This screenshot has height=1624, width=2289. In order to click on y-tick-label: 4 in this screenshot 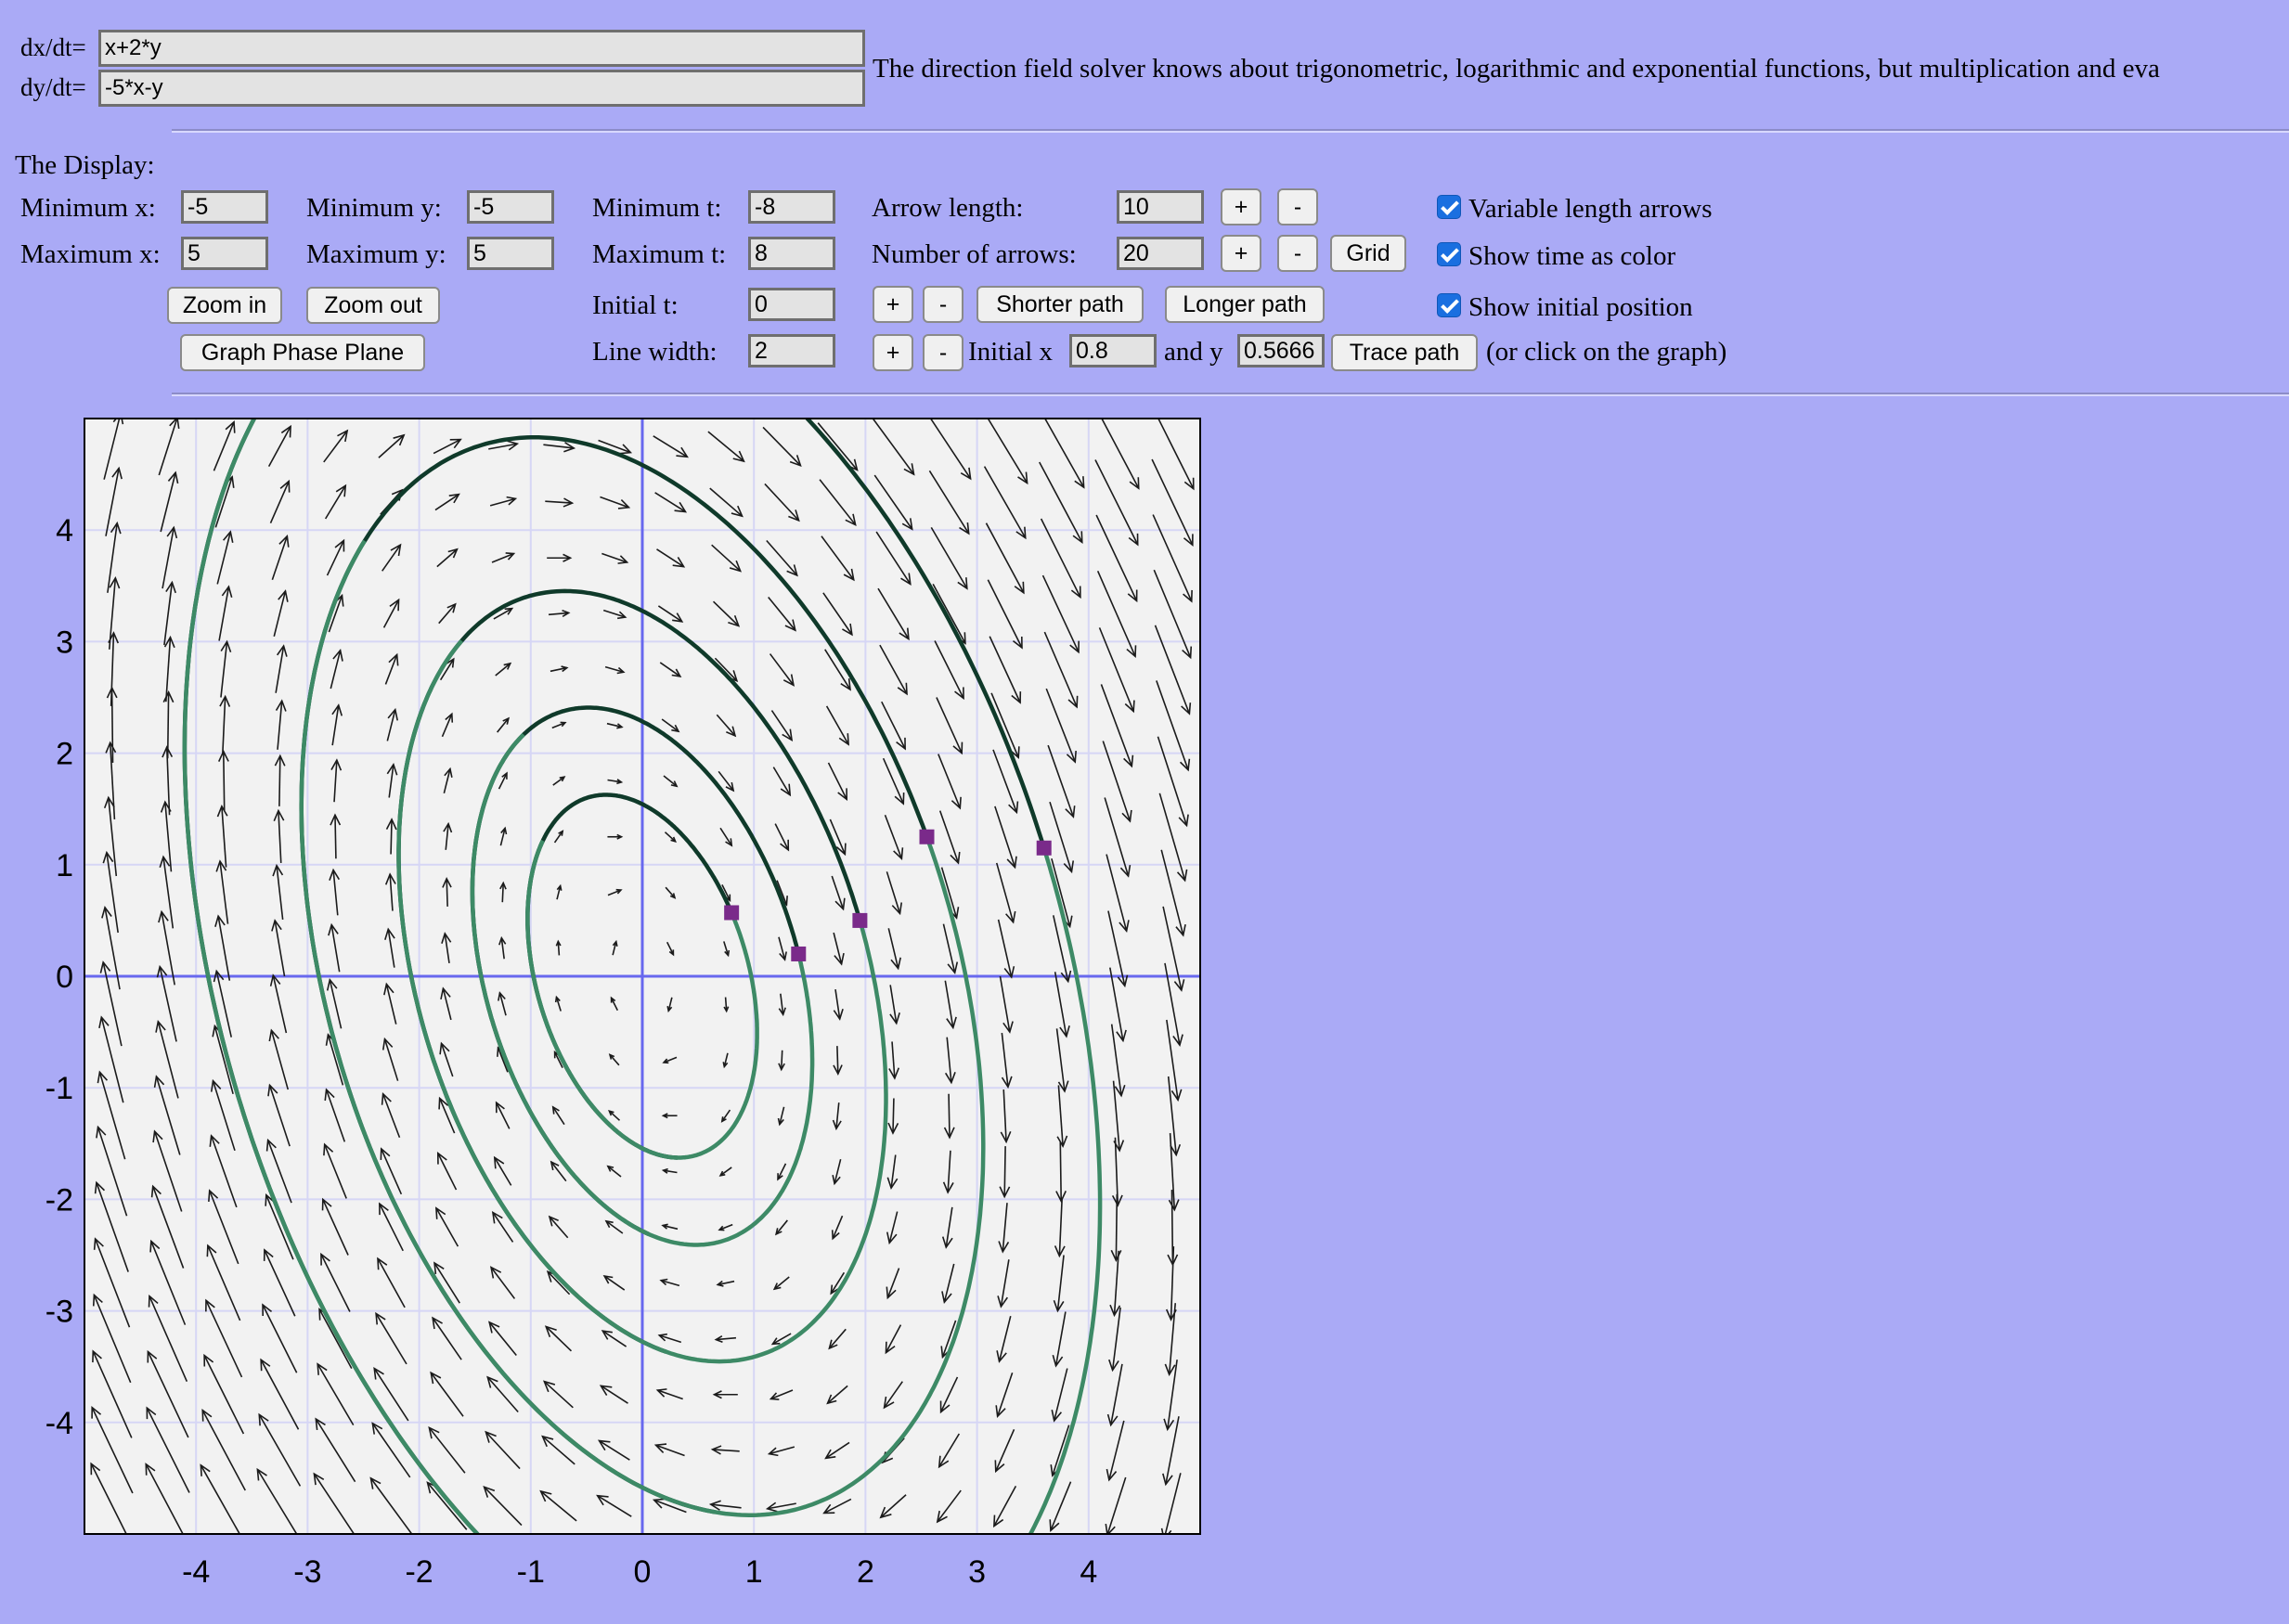, I will do `click(65, 530)`.